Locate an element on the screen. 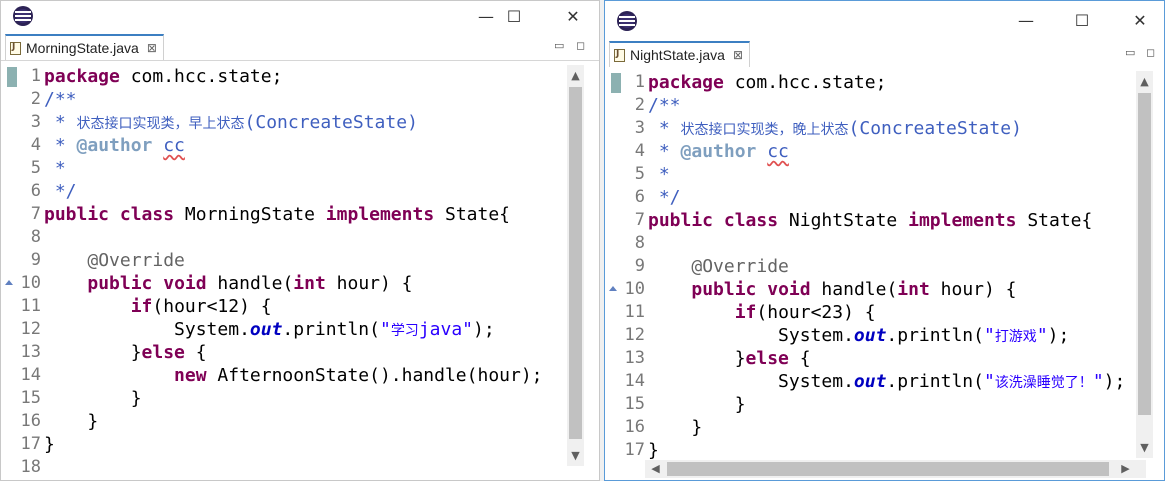  minimize-button: — is located at coordinates (1026, 20).